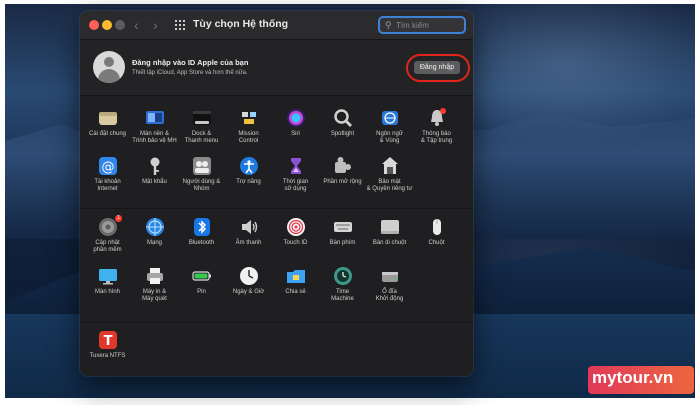 Image resolution: width=700 pixels, height=405 pixels. I want to click on pref-item-bluetooth: Bluetooth, so click(201, 232).